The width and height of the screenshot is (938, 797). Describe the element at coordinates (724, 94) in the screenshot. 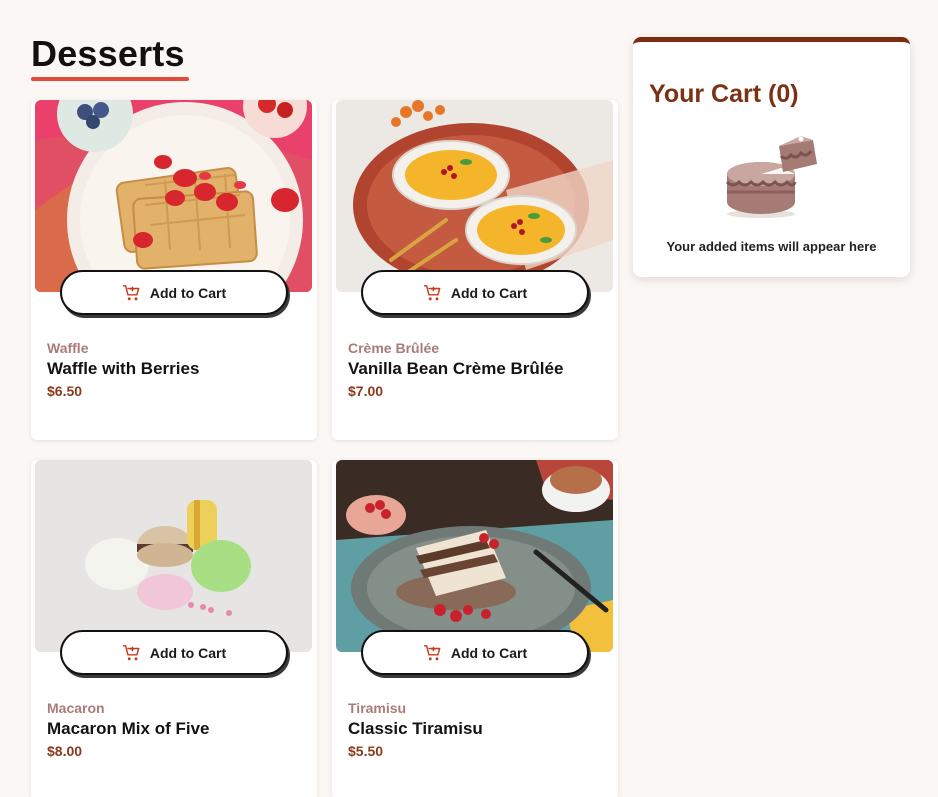

I see `cart-title: Your Cart (0)` at that location.